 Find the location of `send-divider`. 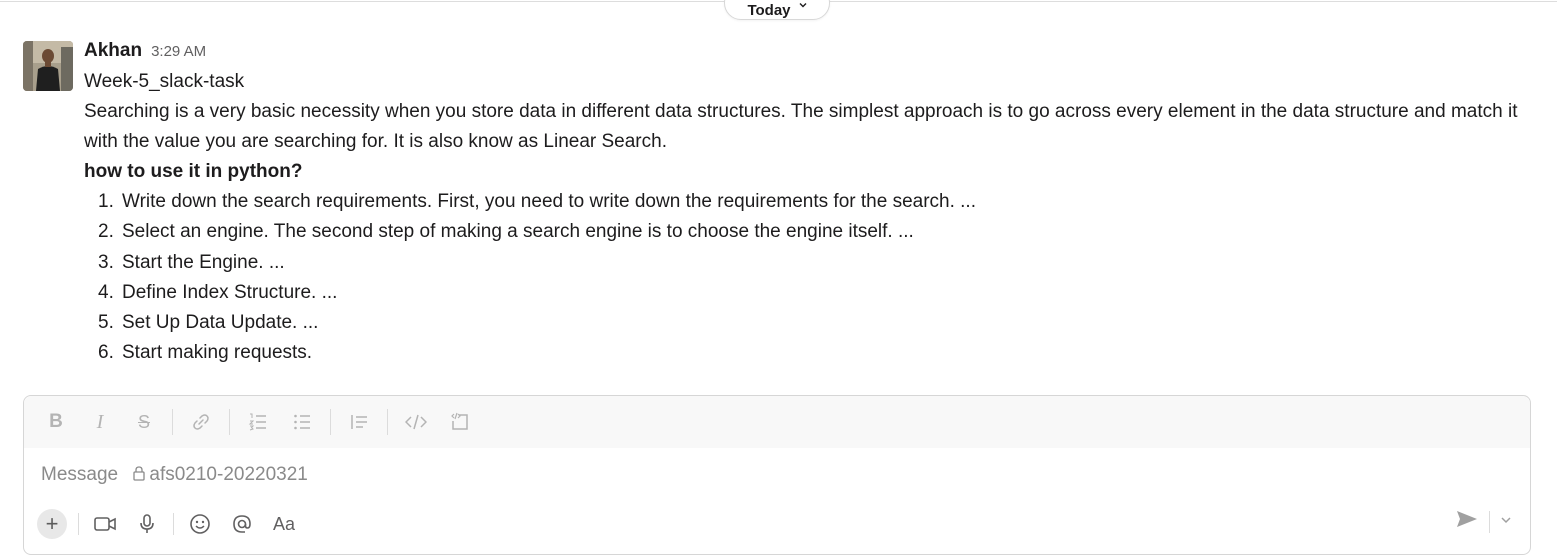

send-divider is located at coordinates (1489, 521).